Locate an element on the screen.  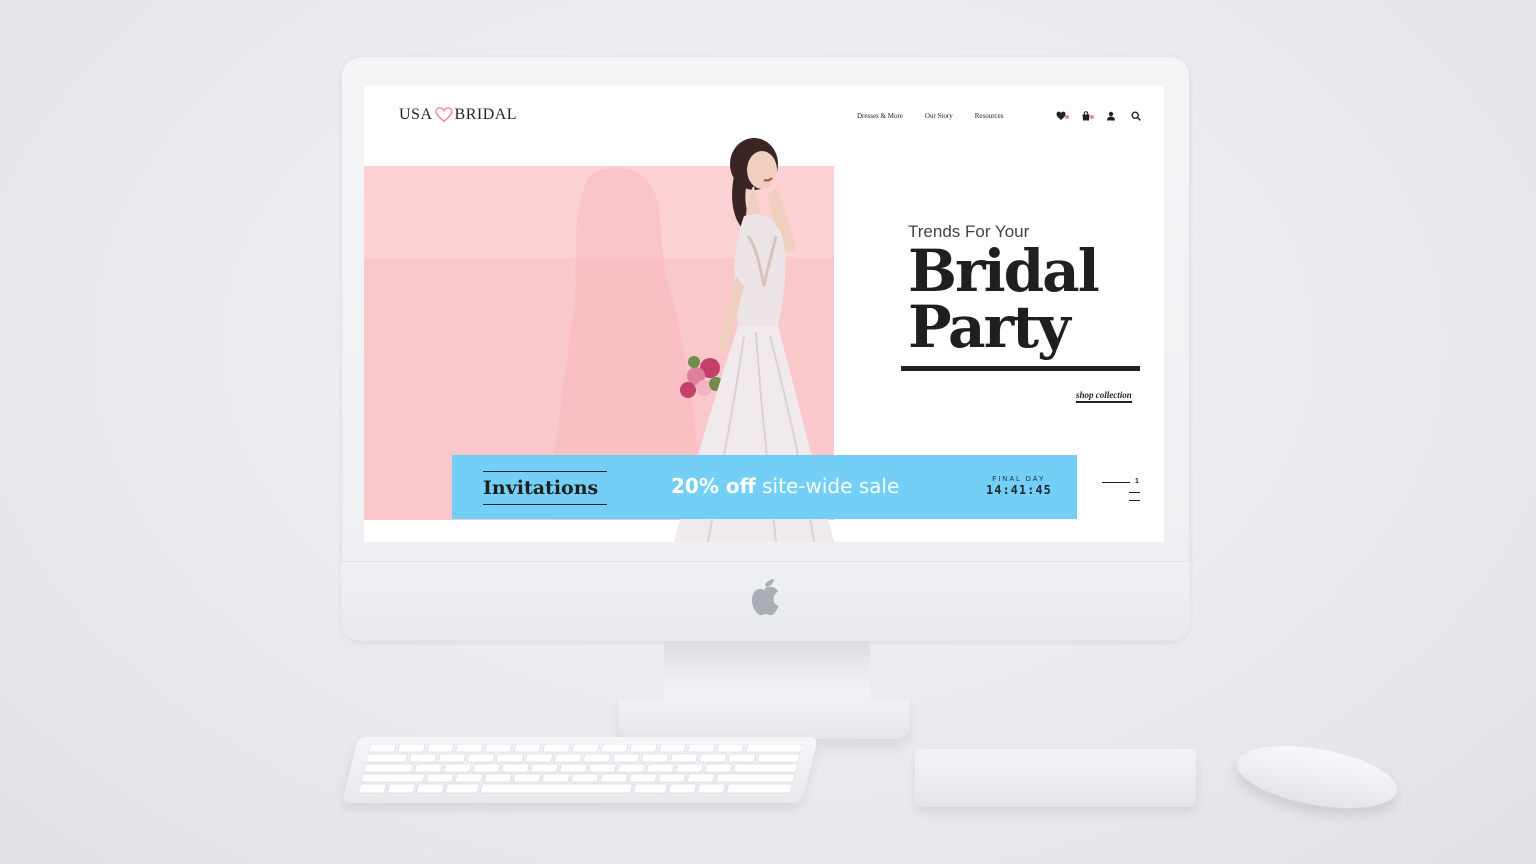
user-icon is located at coordinates (1111, 116).